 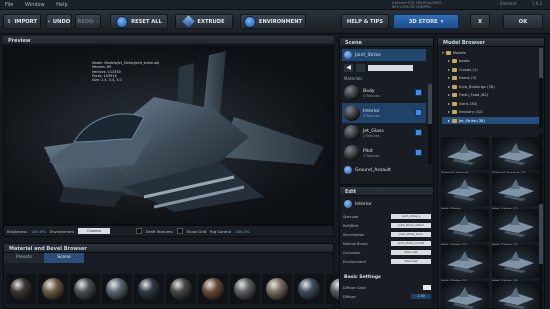 What do you see at coordinates (365, 21) in the screenshot?
I see `help-tips-button: HELP & TIPS` at bounding box center [365, 21].